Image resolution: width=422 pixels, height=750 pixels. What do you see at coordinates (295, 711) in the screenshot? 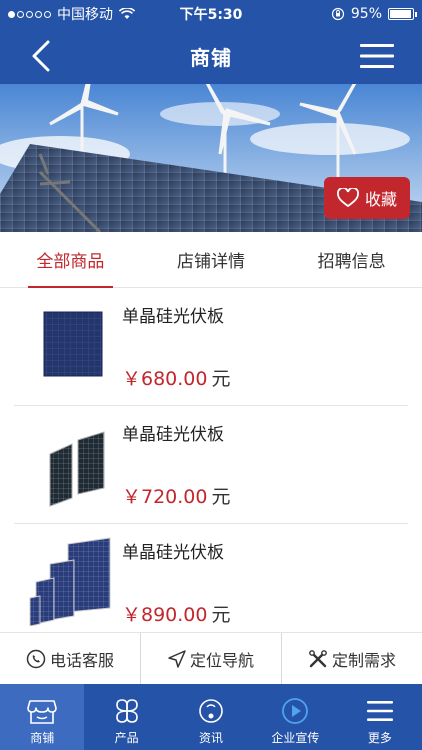
I see `play-icon` at bounding box center [295, 711].